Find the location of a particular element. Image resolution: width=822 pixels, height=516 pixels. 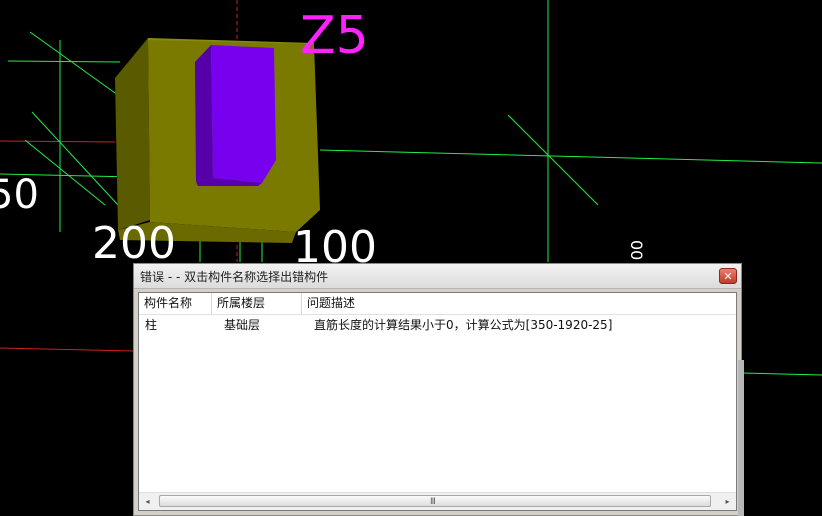

rebar-core-side is located at coordinates (204, 113).